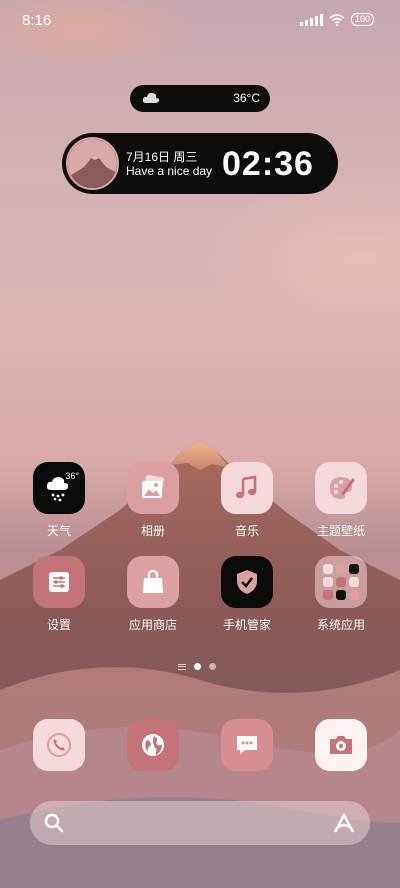 Image resolution: width=400 pixels, height=888 pixels. I want to click on cloud-icon, so click(151, 97).